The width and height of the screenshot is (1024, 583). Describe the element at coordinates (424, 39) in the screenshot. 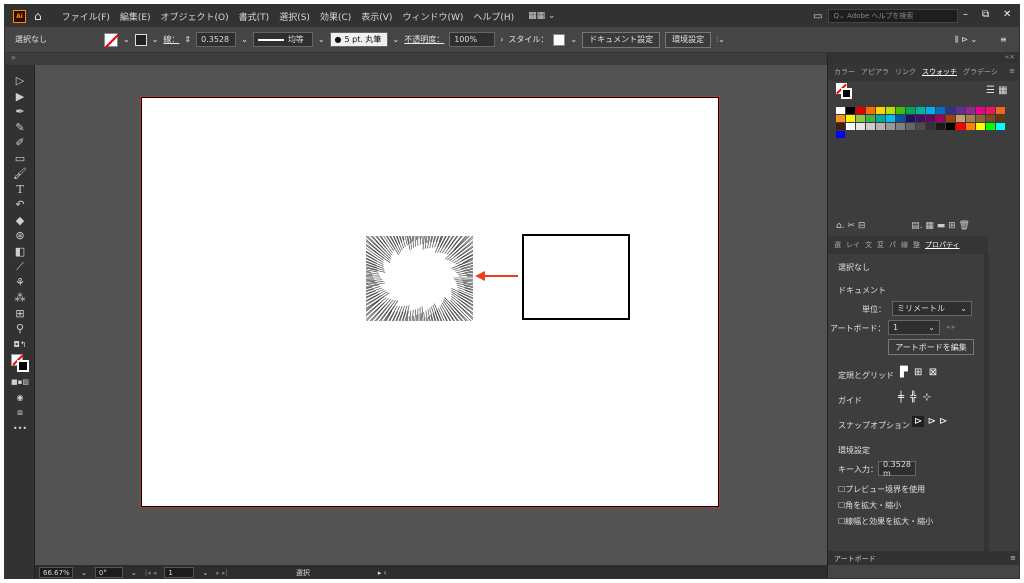

I see `opacity-label: 不透明度：` at that location.